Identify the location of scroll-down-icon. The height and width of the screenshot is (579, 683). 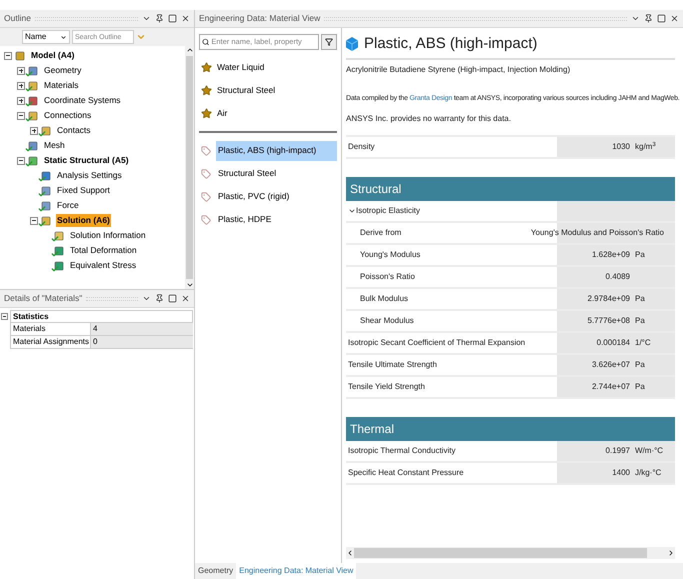
(190, 285).